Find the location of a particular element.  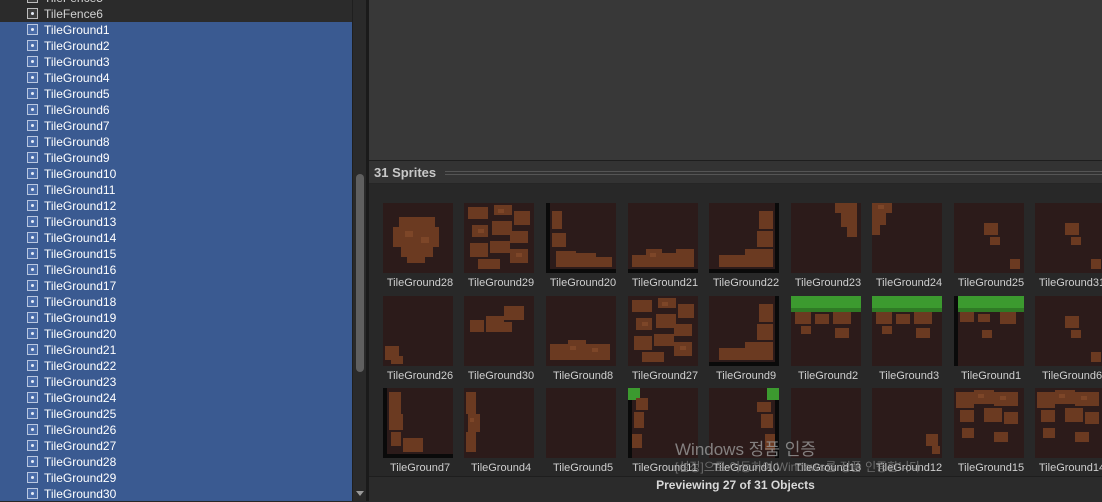

hierarchy-item: TileGround12 is located at coordinates (176, 206).